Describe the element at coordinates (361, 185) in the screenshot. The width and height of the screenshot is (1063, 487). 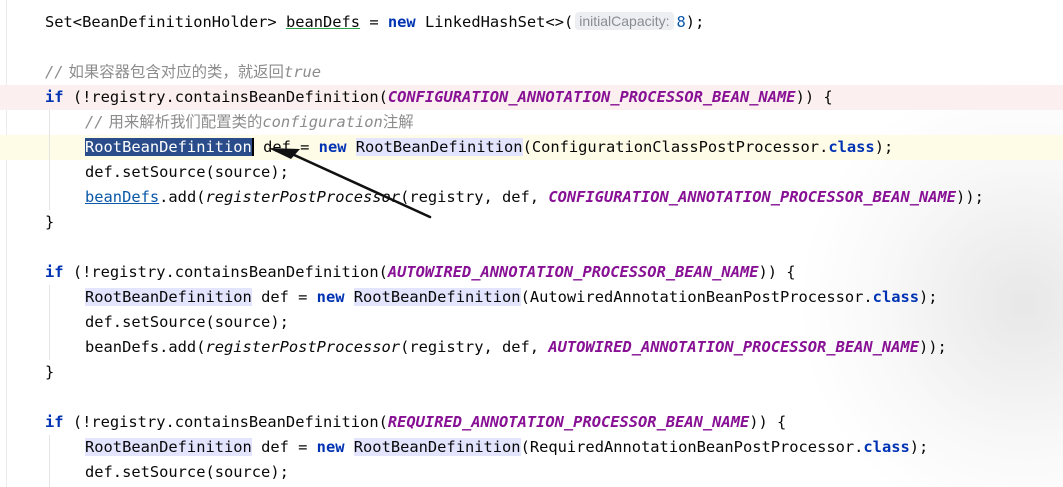
I see `arrow-shaft` at that location.